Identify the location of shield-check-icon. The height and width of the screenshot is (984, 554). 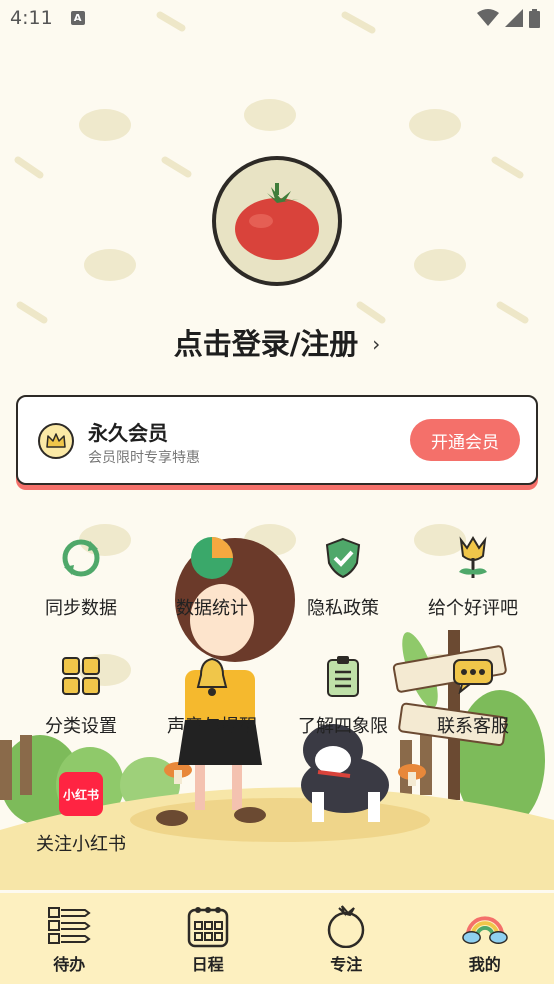
(343, 558).